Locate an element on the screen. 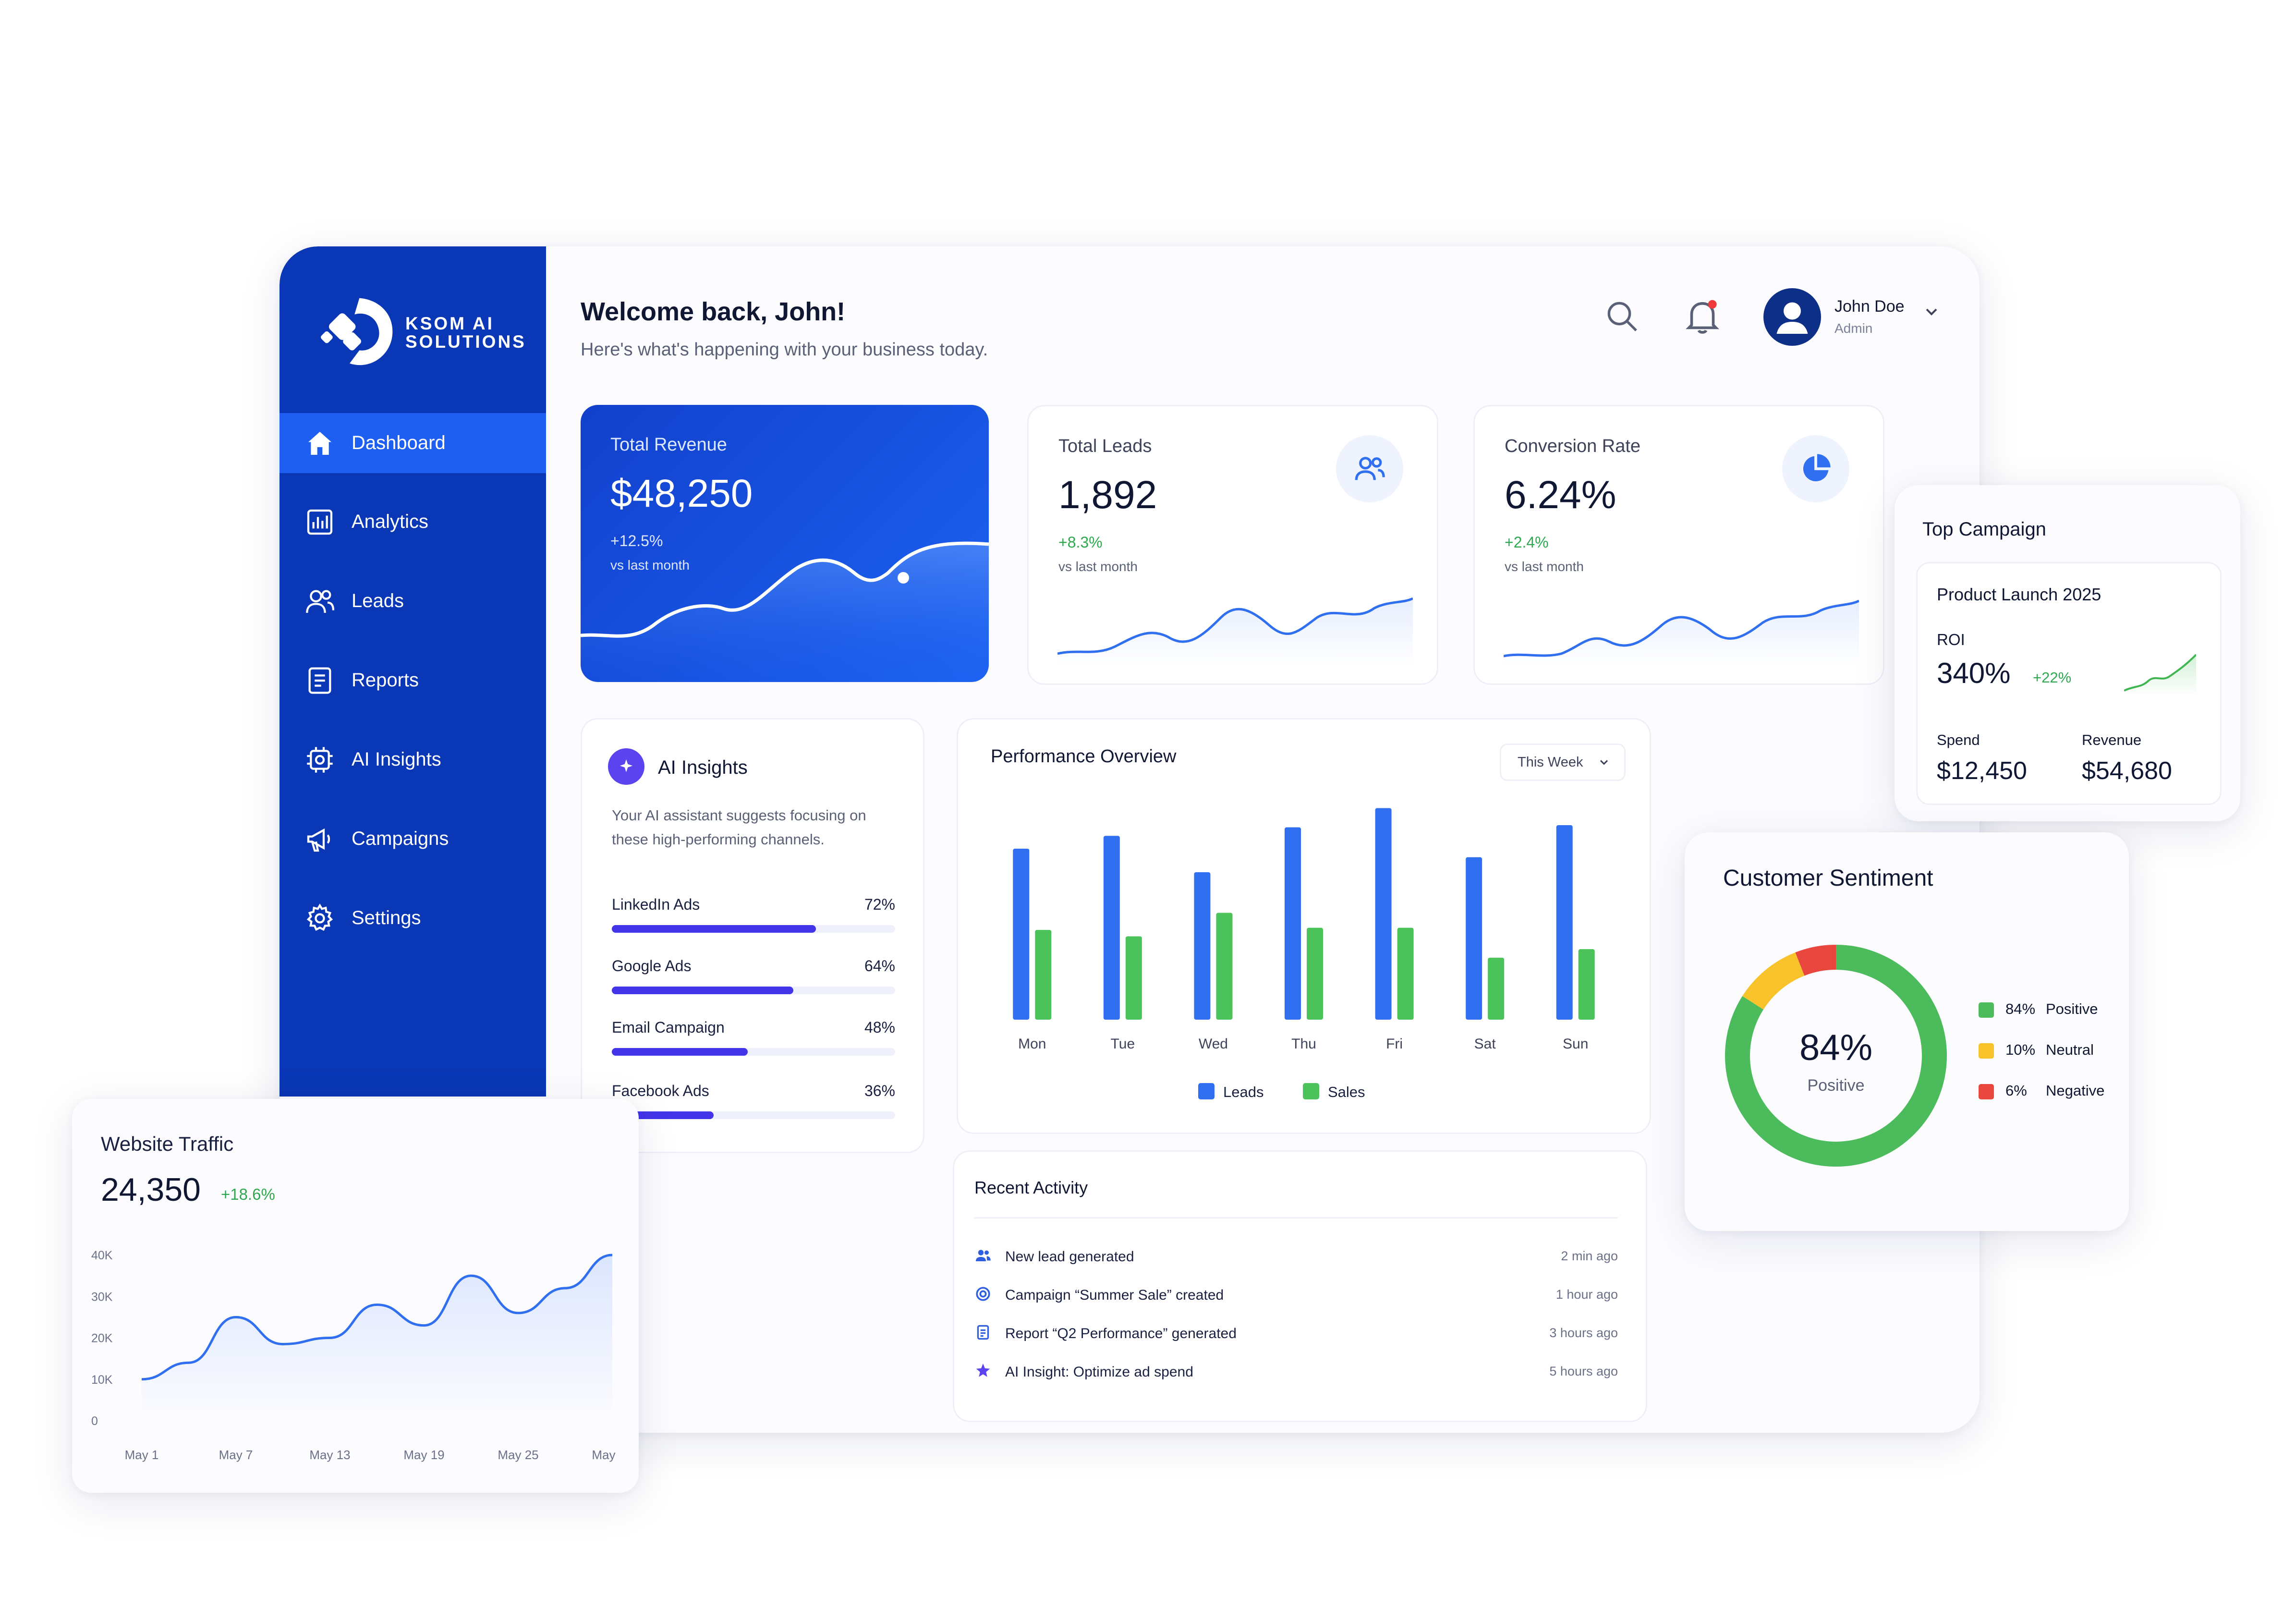 This screenshot has height=1621, width=2296. kpi-card-leads: Total Leads 1,892 +8.3% vs last month is located at coordinates (1233, 545).